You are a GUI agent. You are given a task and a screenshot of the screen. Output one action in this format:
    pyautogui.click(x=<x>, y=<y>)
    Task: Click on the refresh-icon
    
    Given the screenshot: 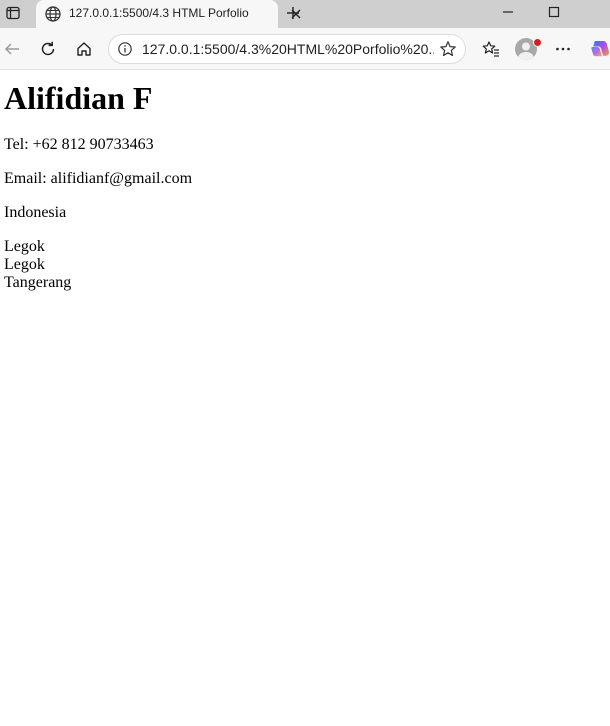 What is the action you would take?
    pyautogui.click(x=48, y=49)
    